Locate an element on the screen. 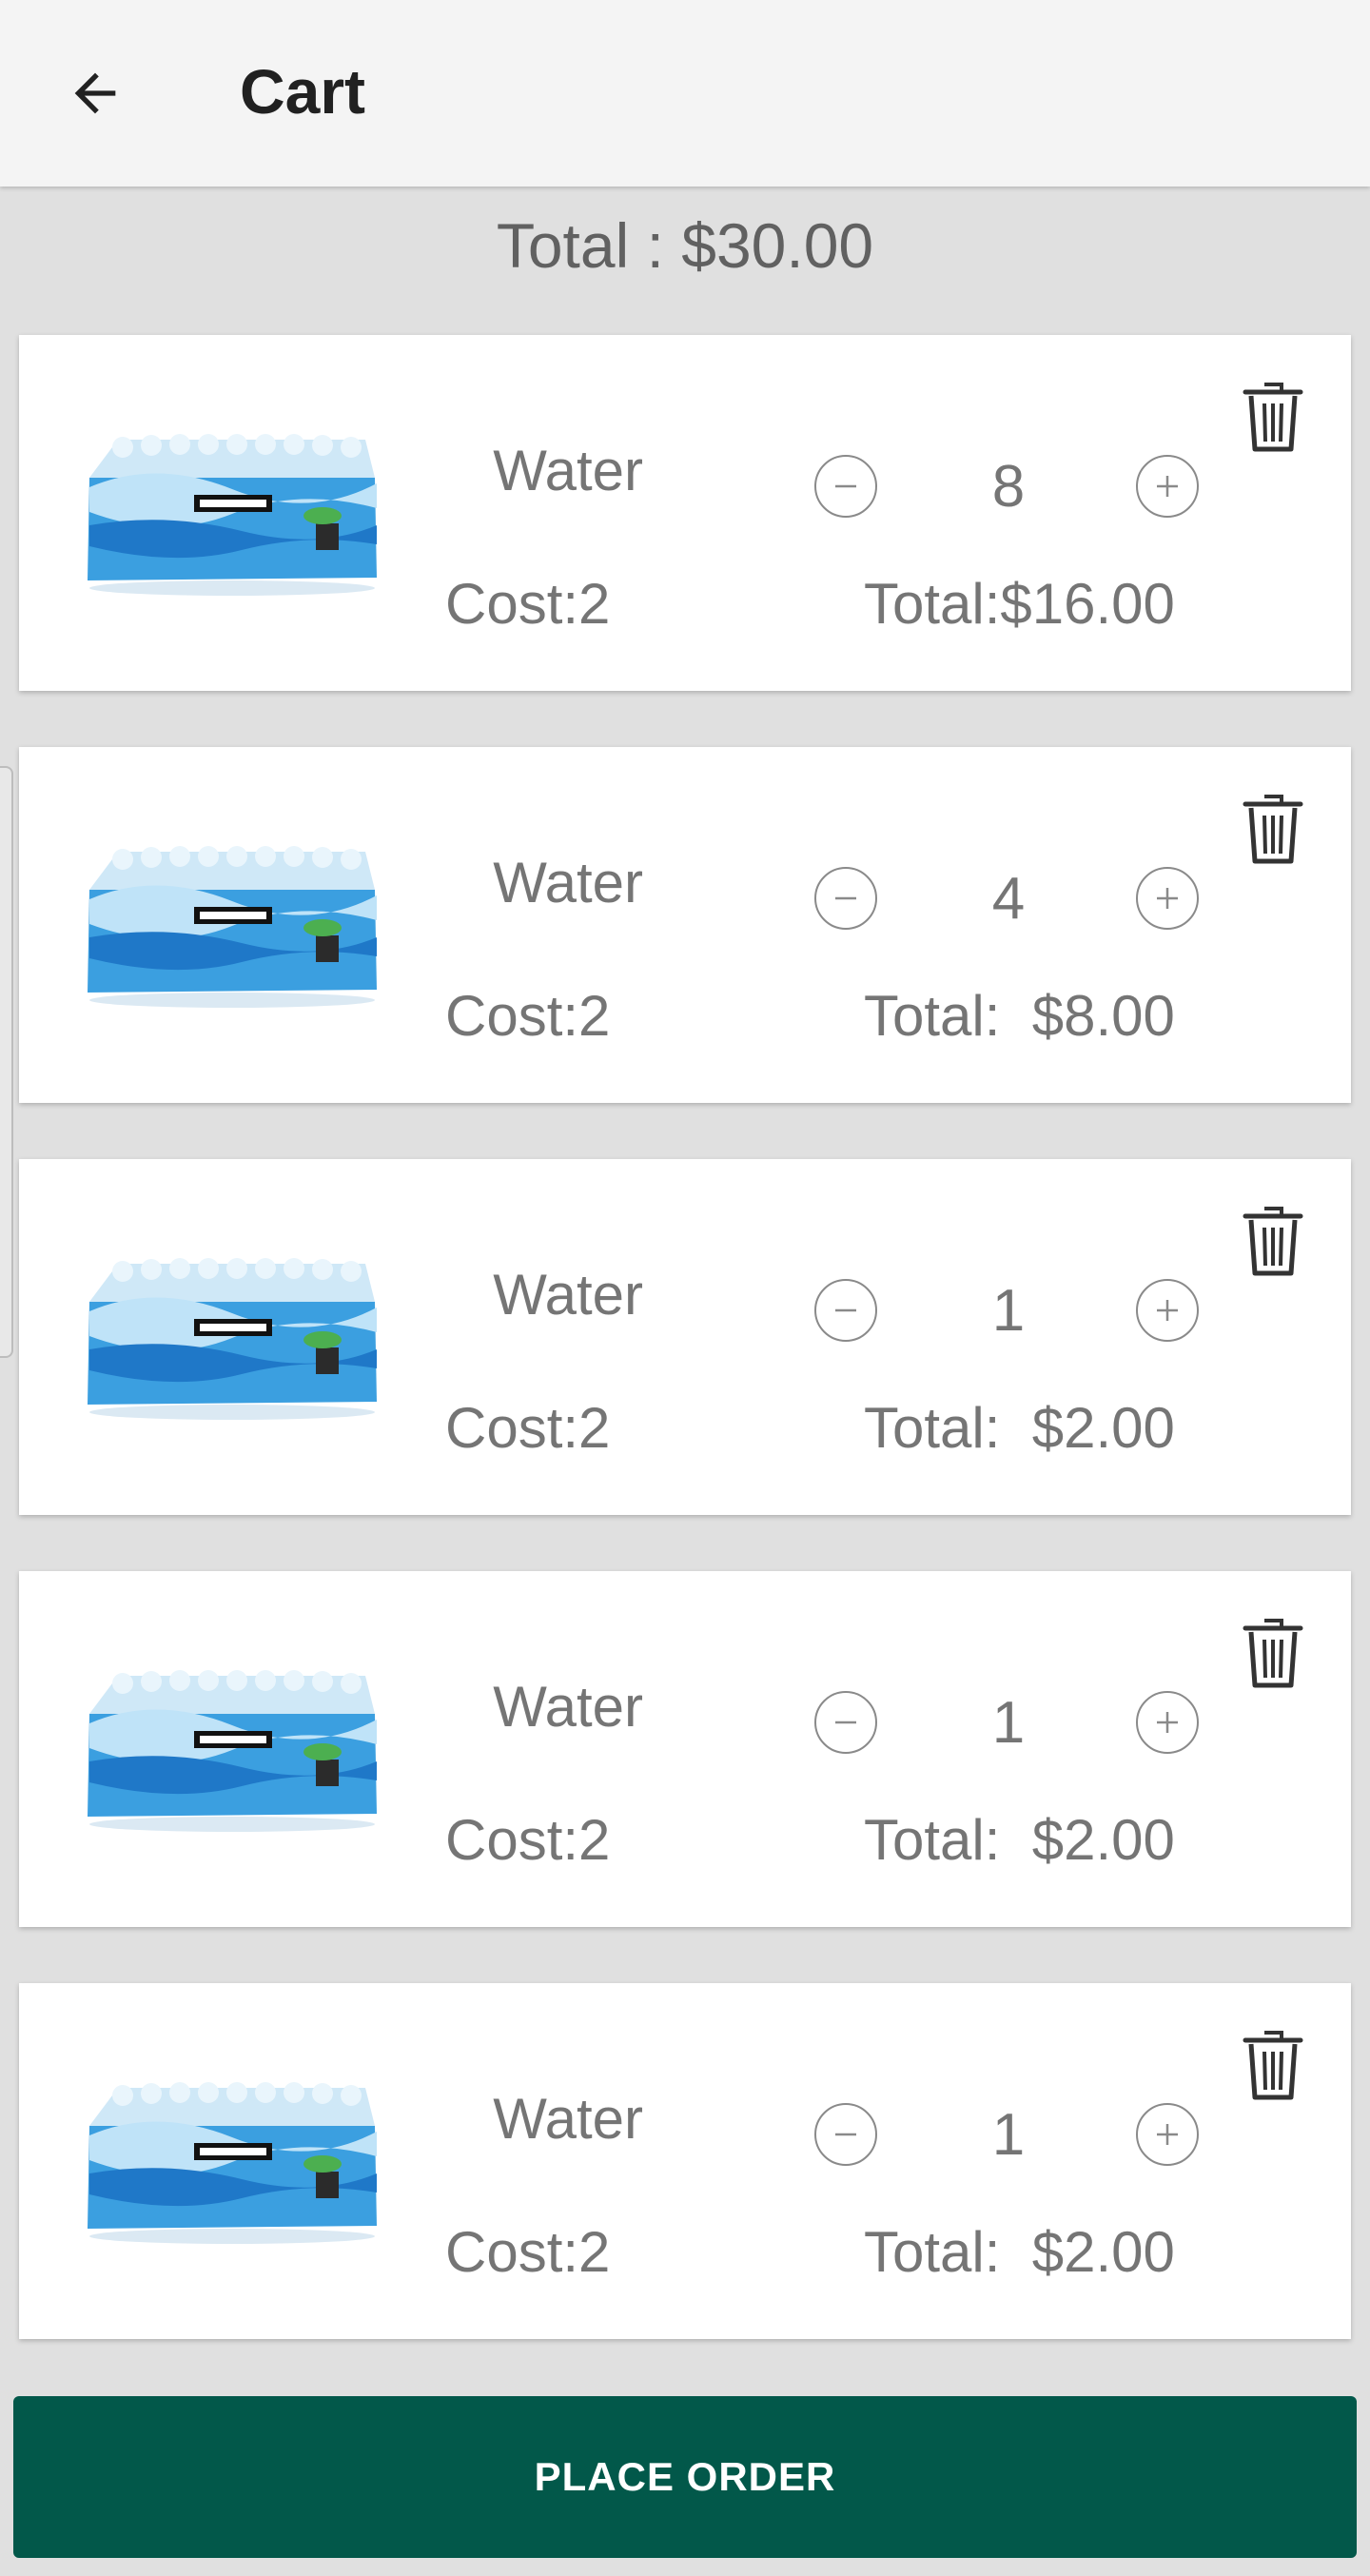  app-bar: Cart is located at coordinates (685, 93).